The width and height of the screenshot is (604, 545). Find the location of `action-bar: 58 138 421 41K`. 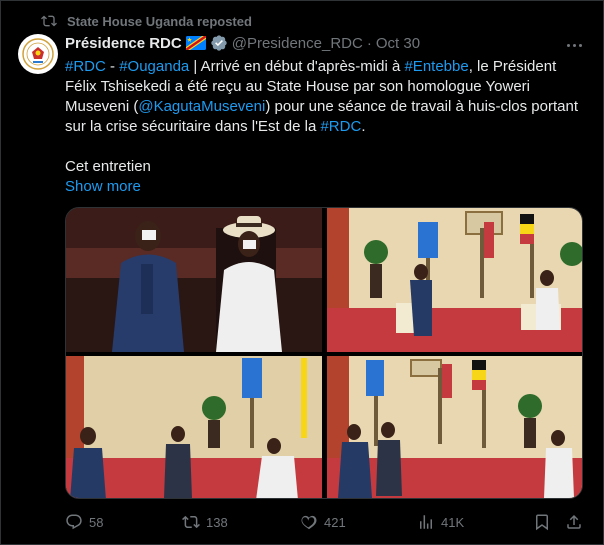

action-bar: 58 138 421 41K is located at coordinates (325, 523).